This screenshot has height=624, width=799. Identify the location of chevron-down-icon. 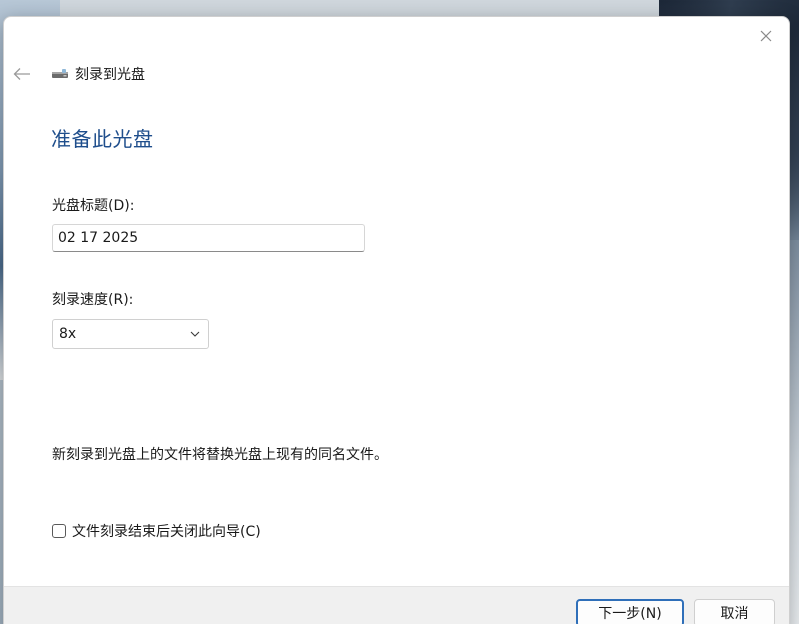
(195, 334).